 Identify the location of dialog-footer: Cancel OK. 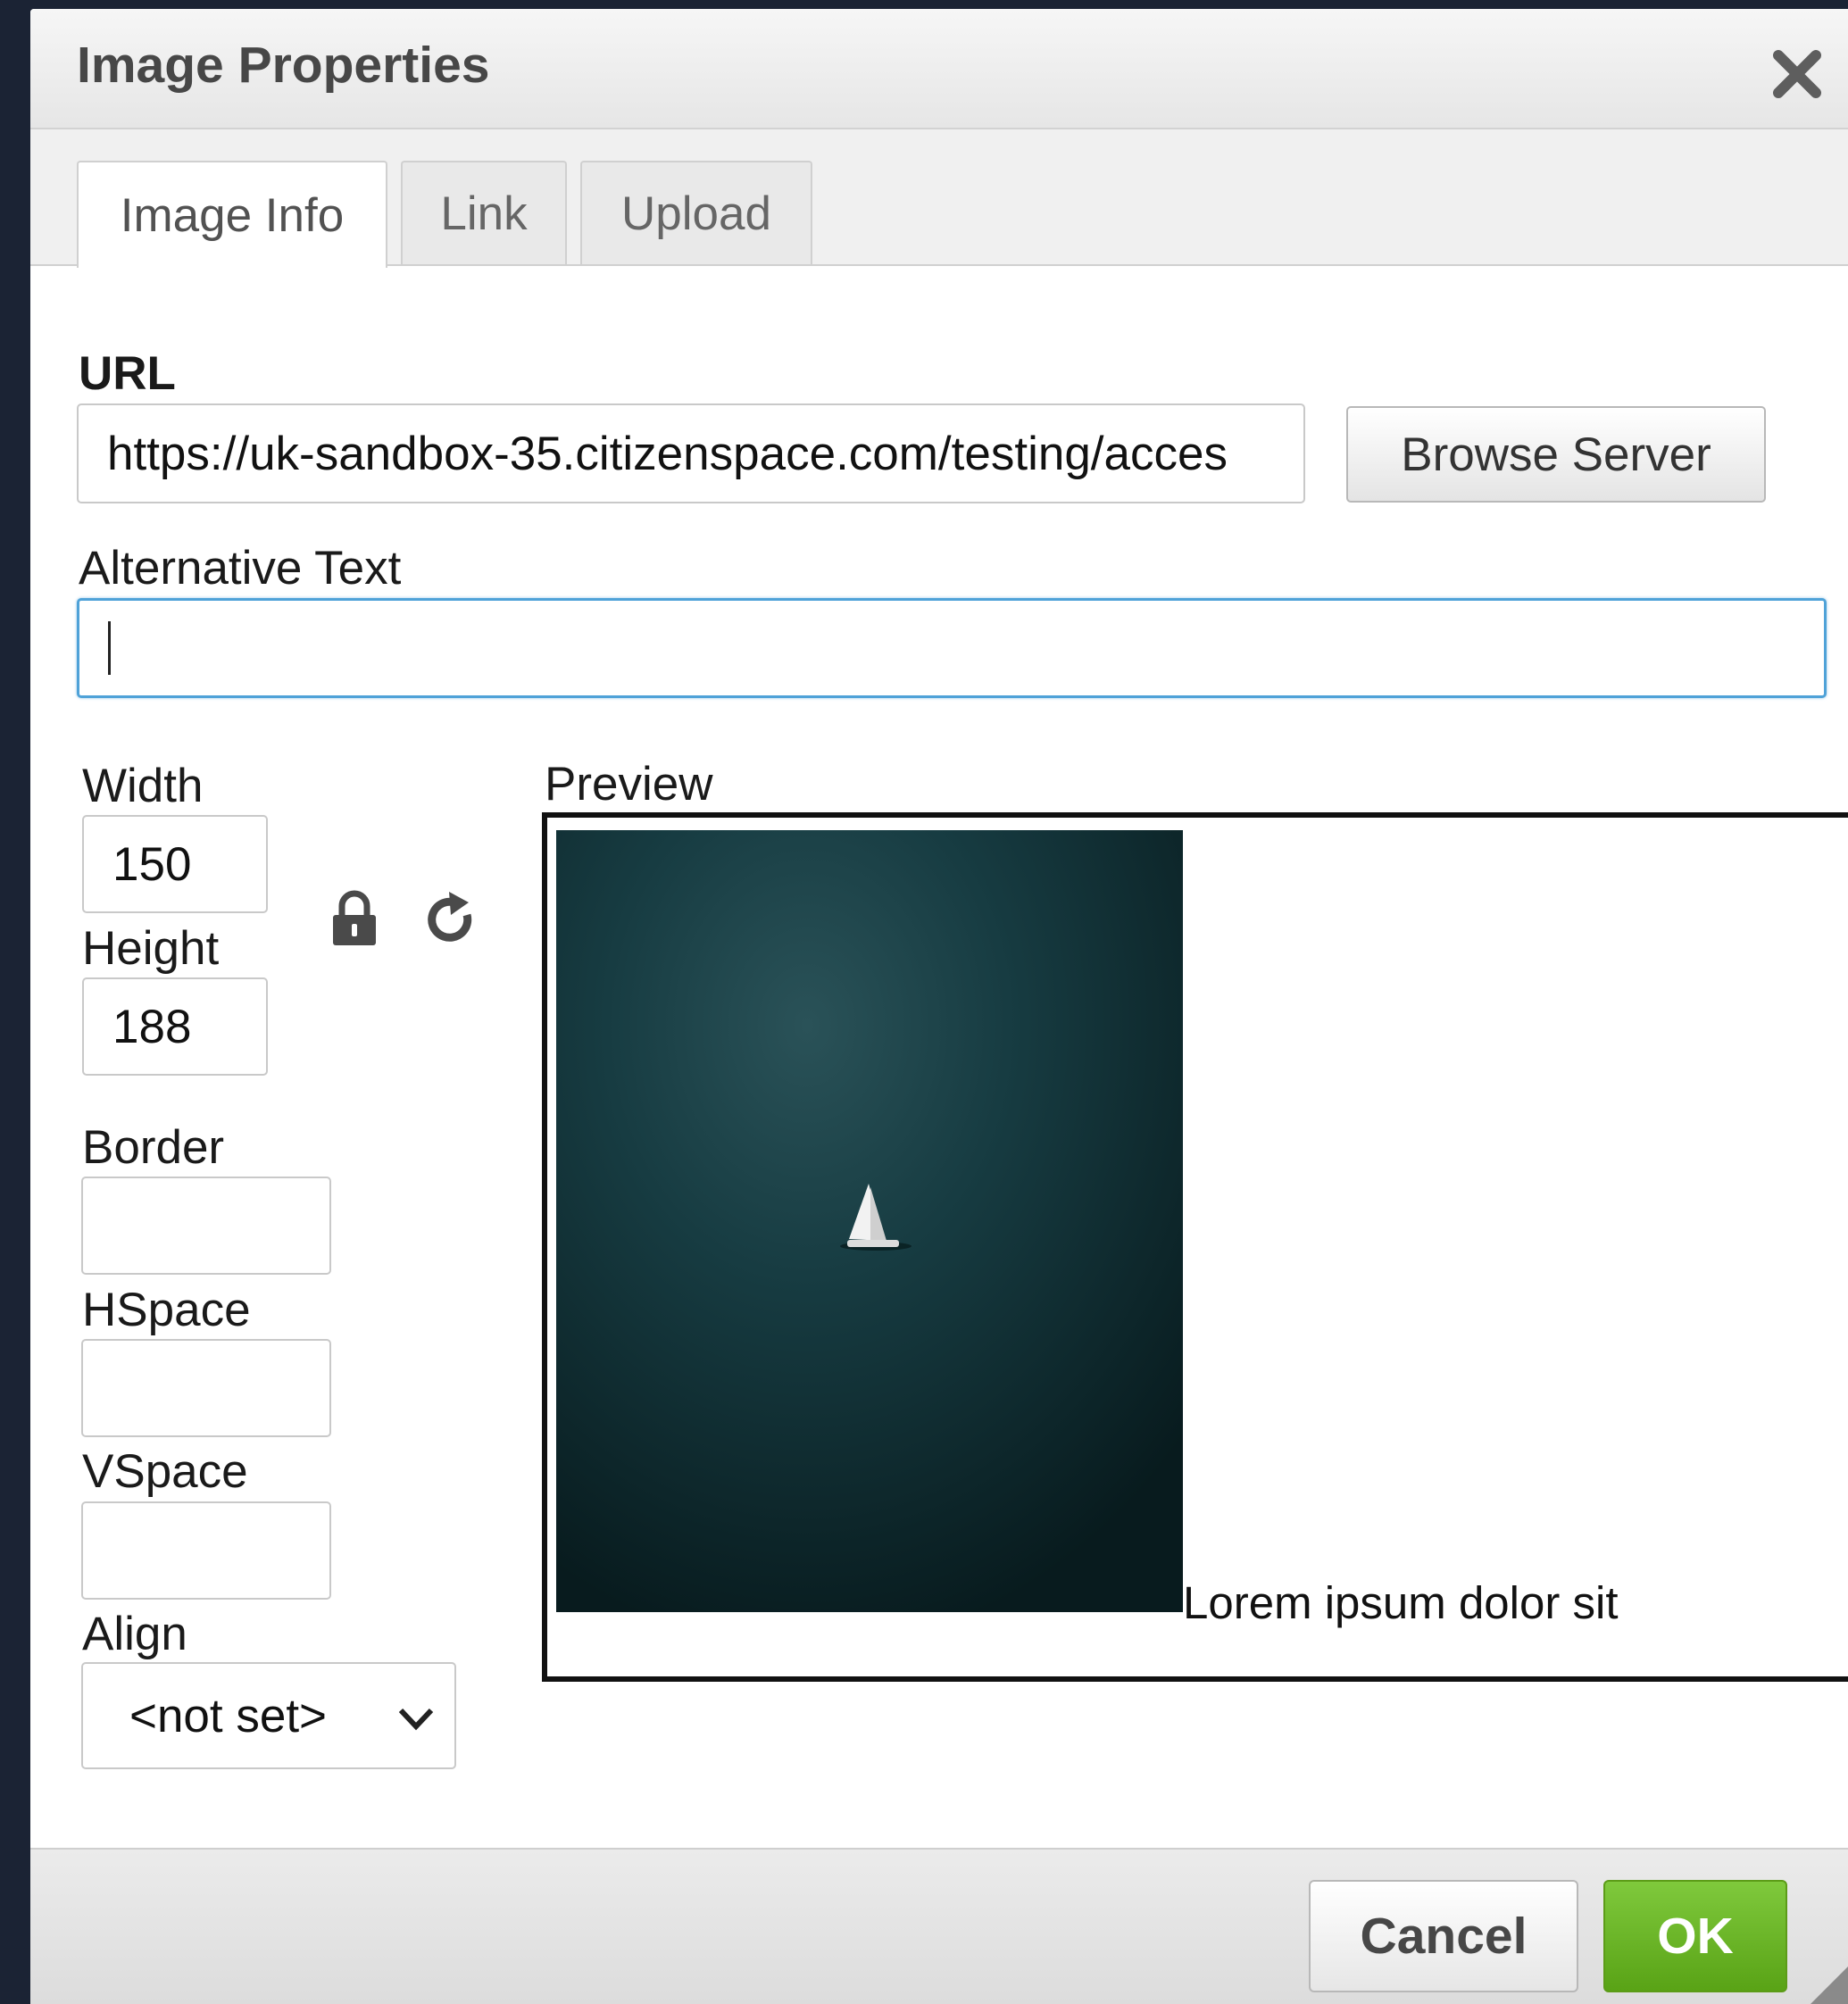
(939, 1926).